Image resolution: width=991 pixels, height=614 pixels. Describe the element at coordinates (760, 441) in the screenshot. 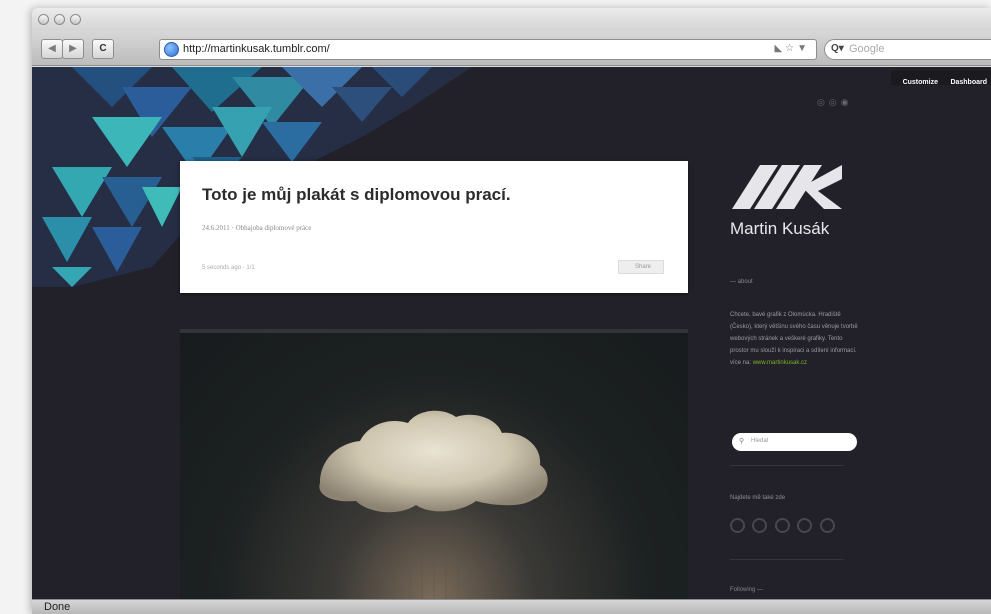

I see `sidebar-search-placeholder: Hledat` at that location.